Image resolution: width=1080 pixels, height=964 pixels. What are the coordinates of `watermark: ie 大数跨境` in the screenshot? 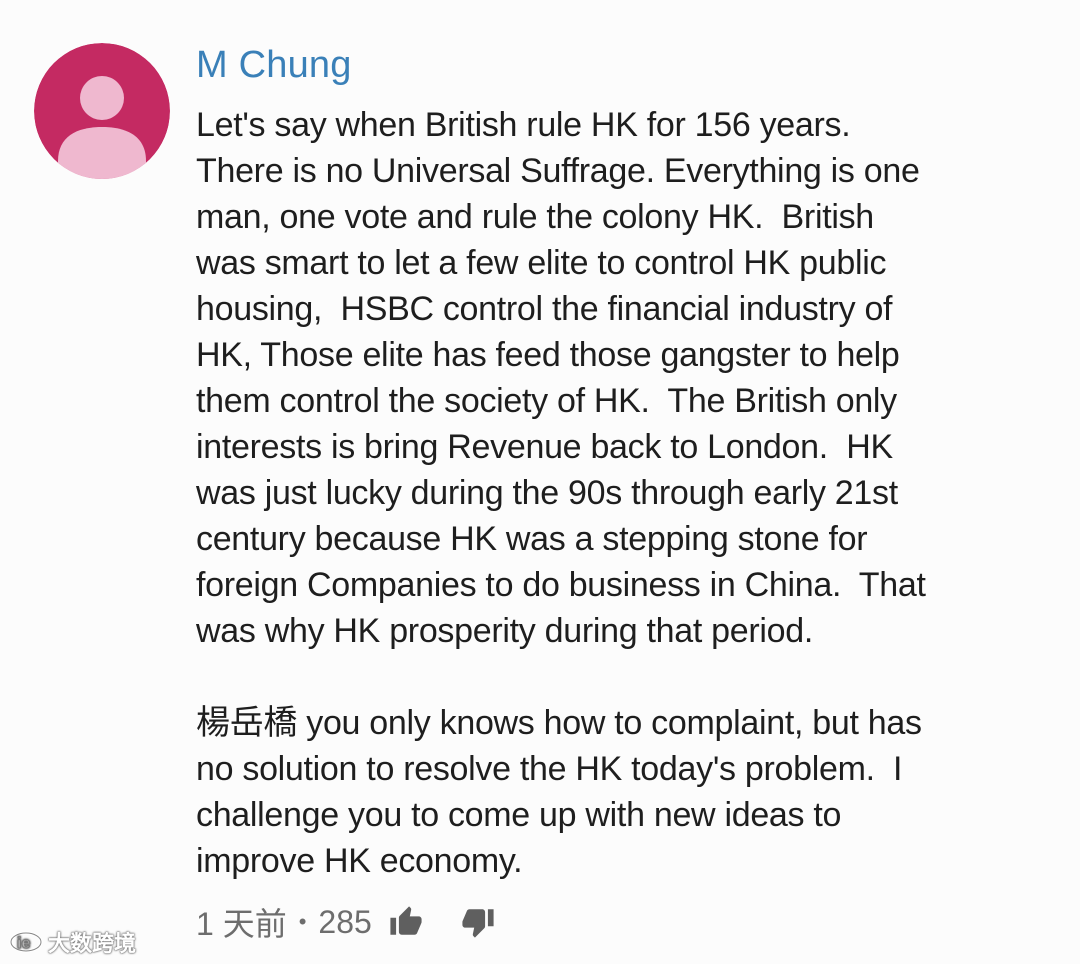 It's located at (72, 942).